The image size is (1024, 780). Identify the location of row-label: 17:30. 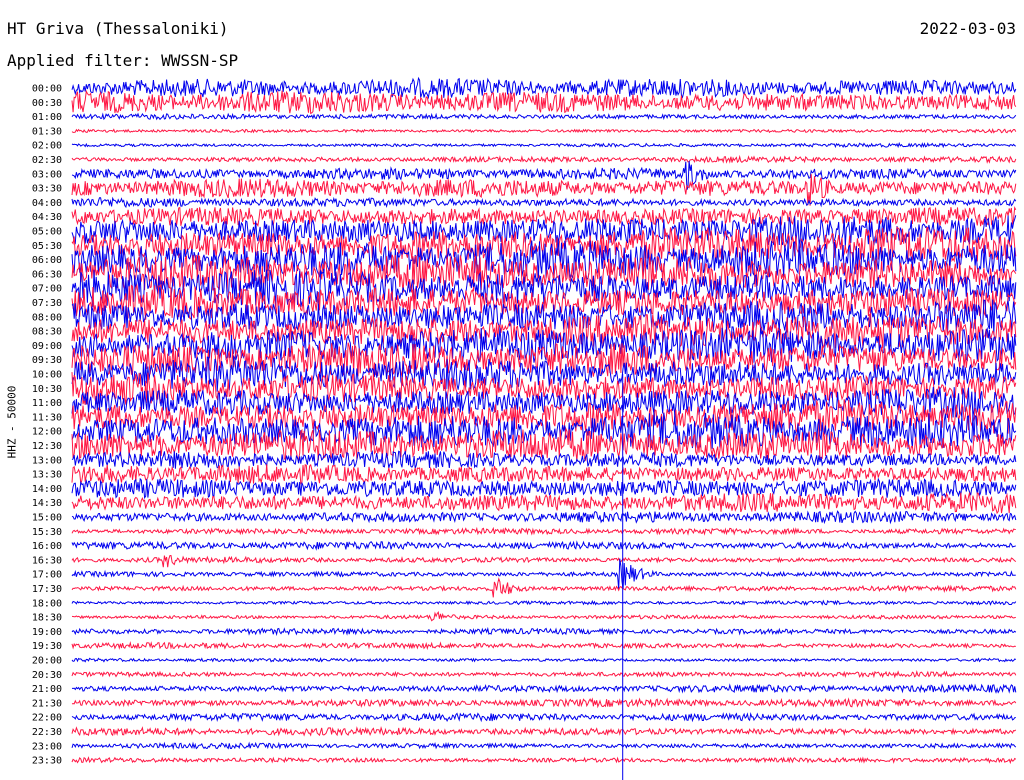
(47, 589).